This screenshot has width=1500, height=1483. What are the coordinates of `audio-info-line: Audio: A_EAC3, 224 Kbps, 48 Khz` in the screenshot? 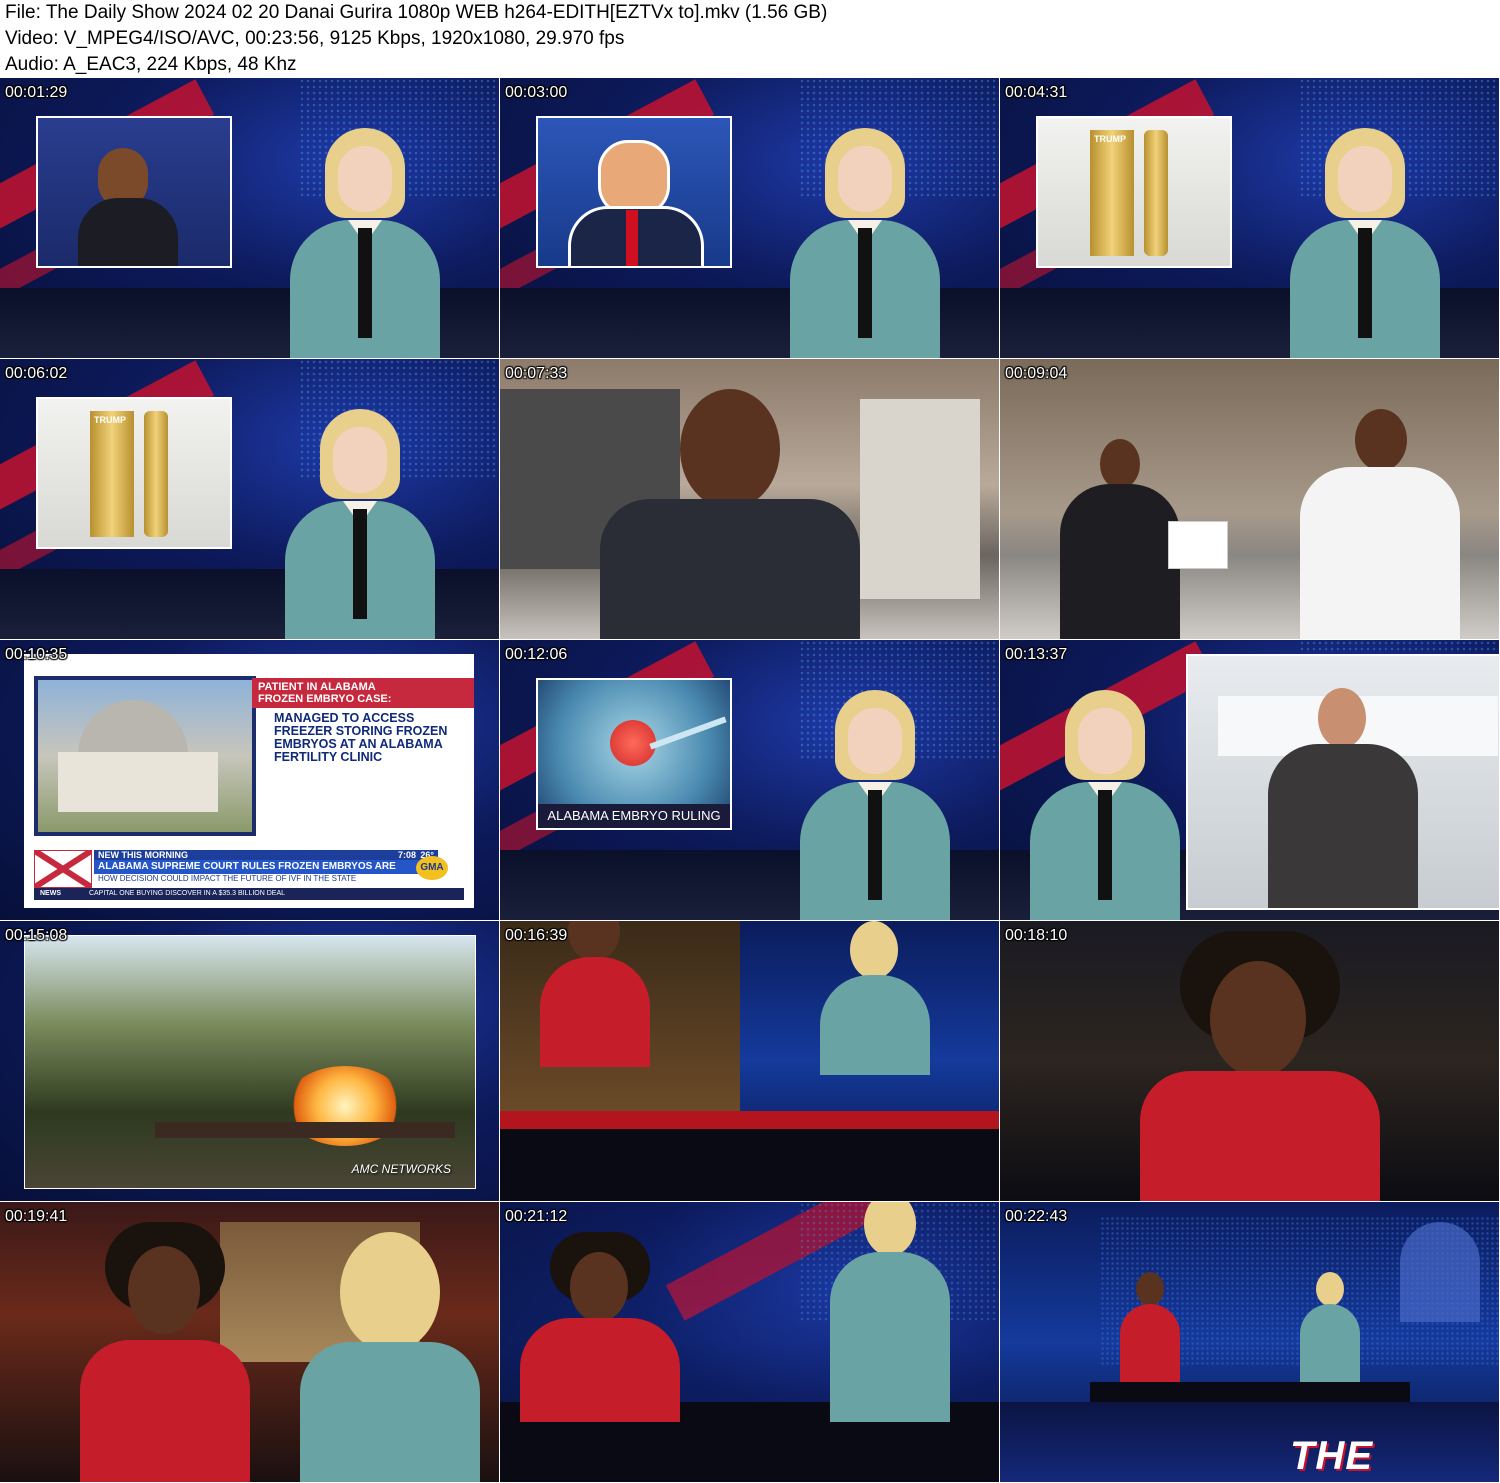 It's located at (151, 64).